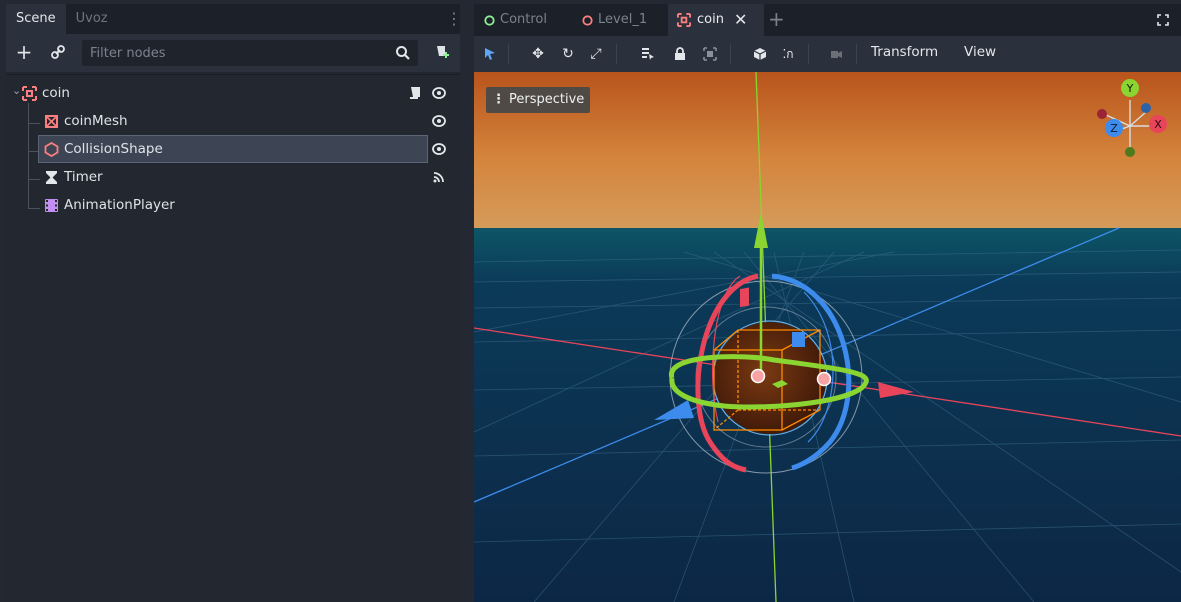 The image size is (1181, 602). I want to click on list-select-icon, so click(648, 54).